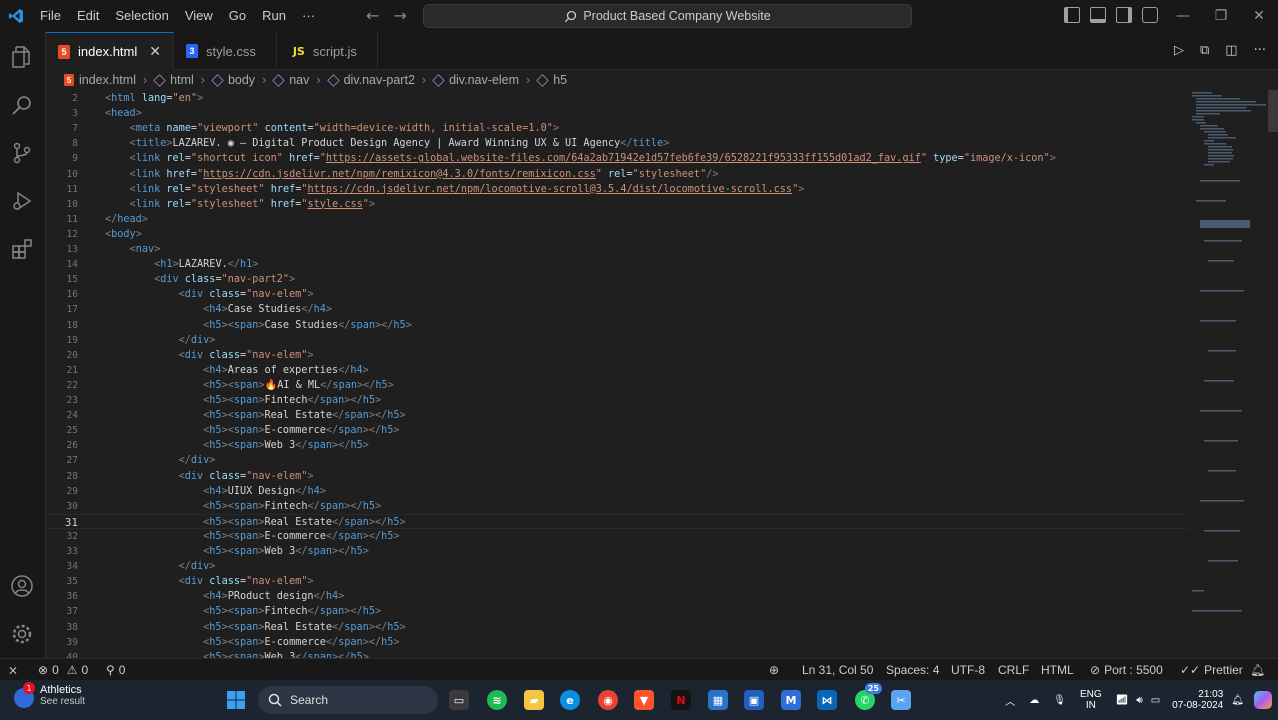 This screenshot has height=720, width=1278. What do you see at coordinates (1237, 700) in the screenshot?
I see `notification-bell-icon: 🔔︎` at bounding box center [1237, 700].